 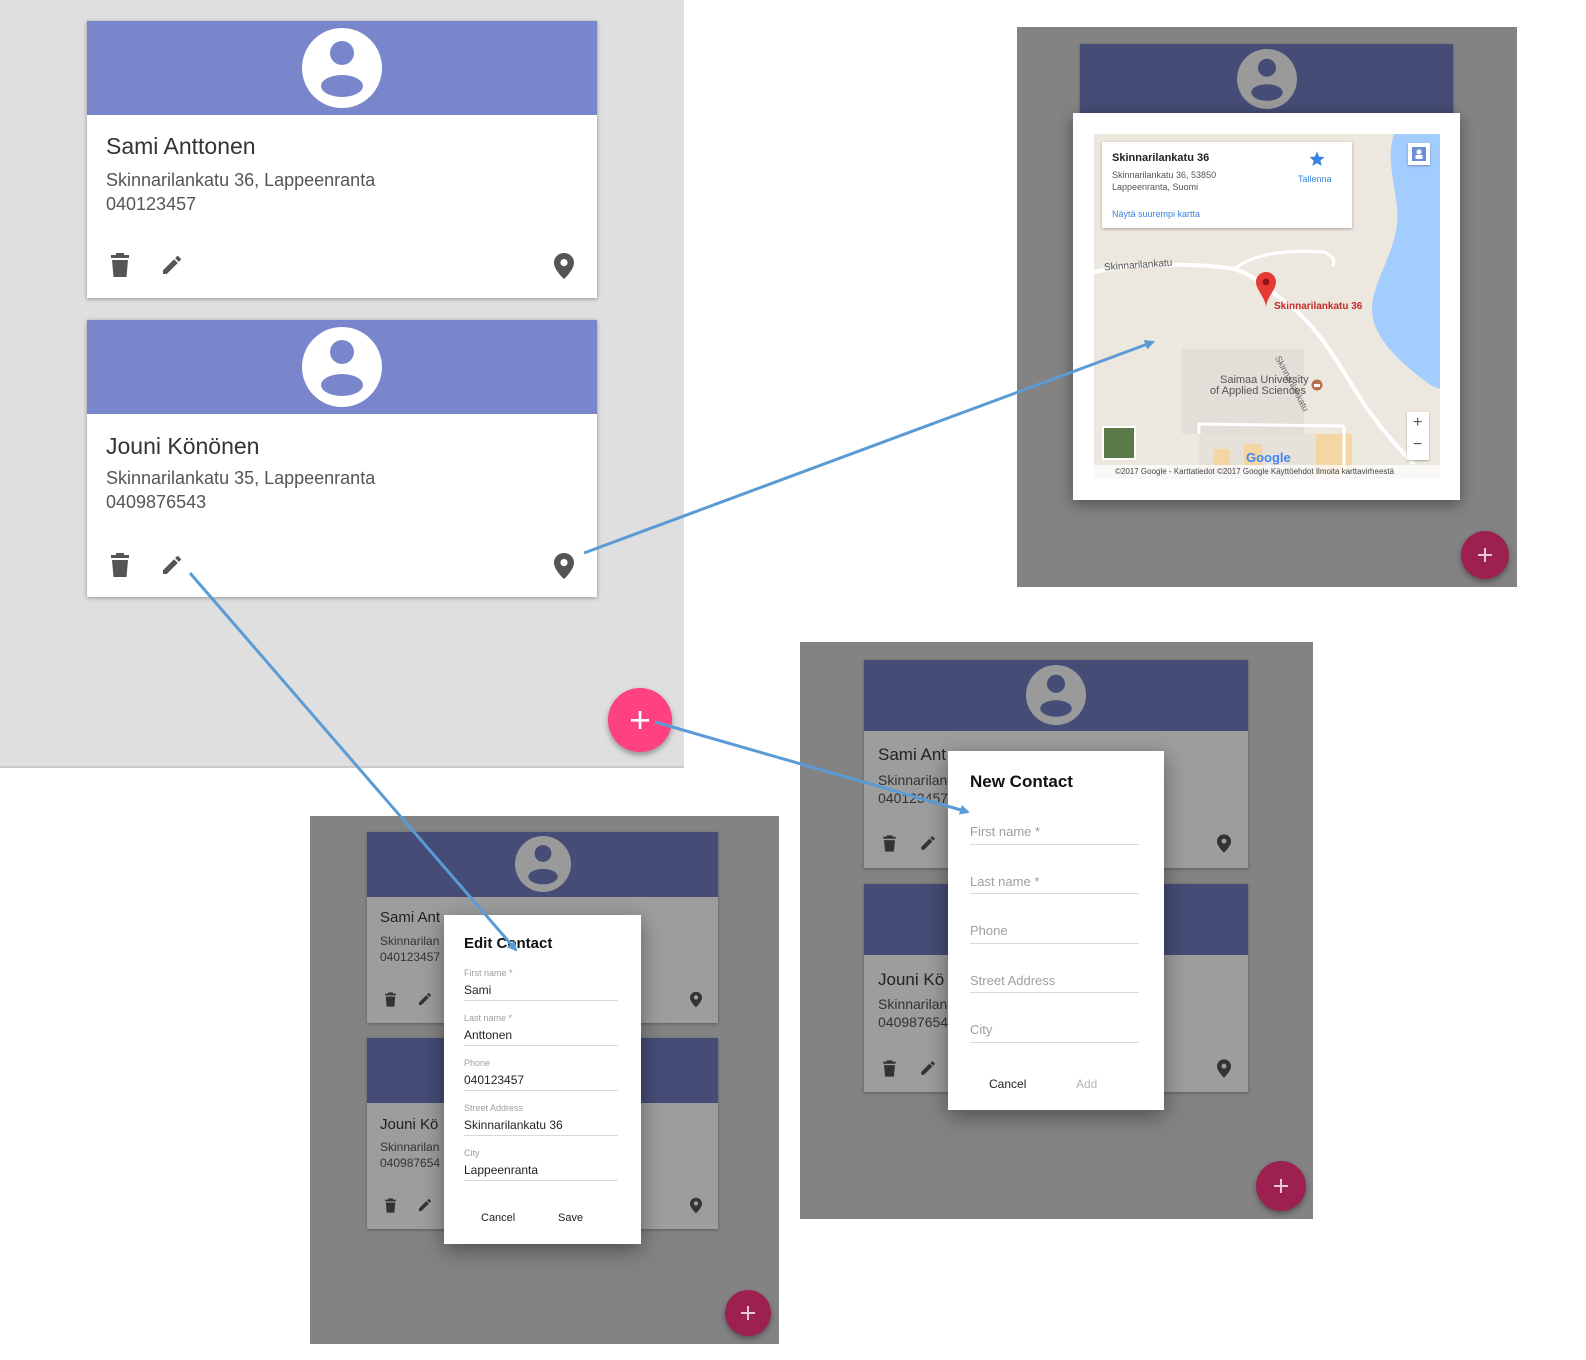 I want to click on contact-name: Jouni Könönen, so click(x=183, y=446).